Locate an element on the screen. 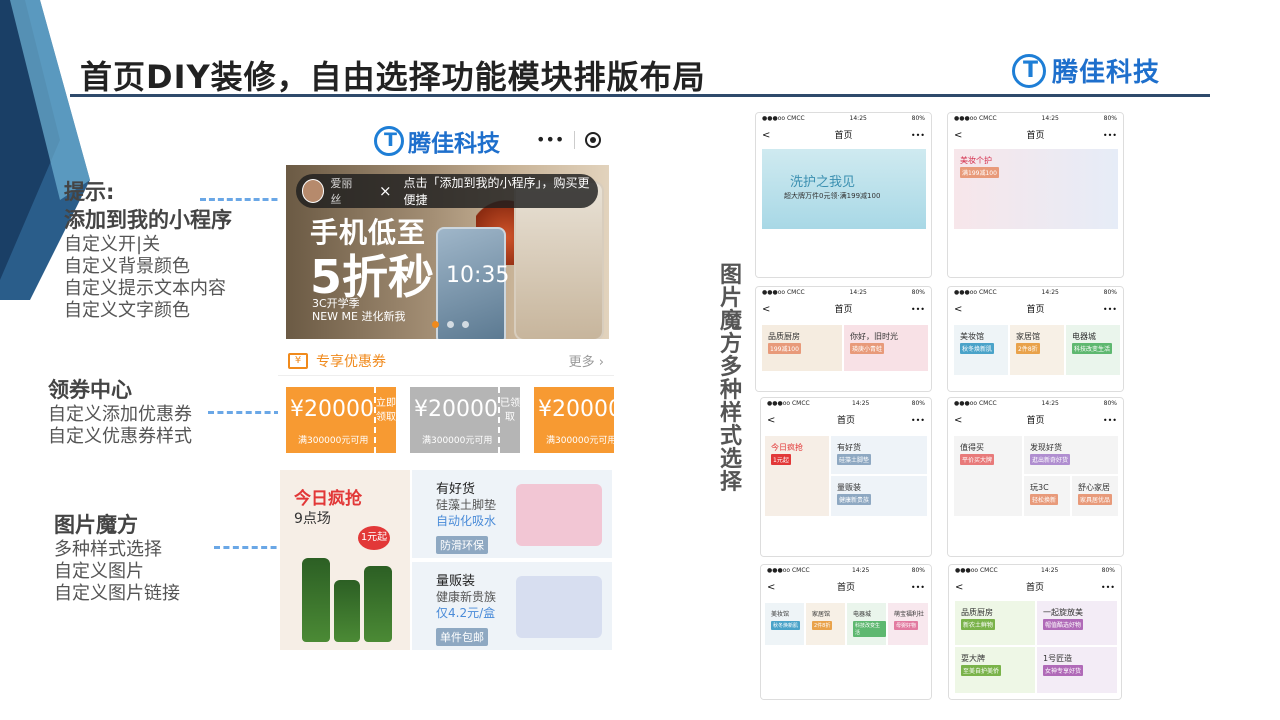 This screenshot has height=720, width=1280. coupon-card: ¥20000 满300000元可用 立即领取 is located at coordinates (342, 420).